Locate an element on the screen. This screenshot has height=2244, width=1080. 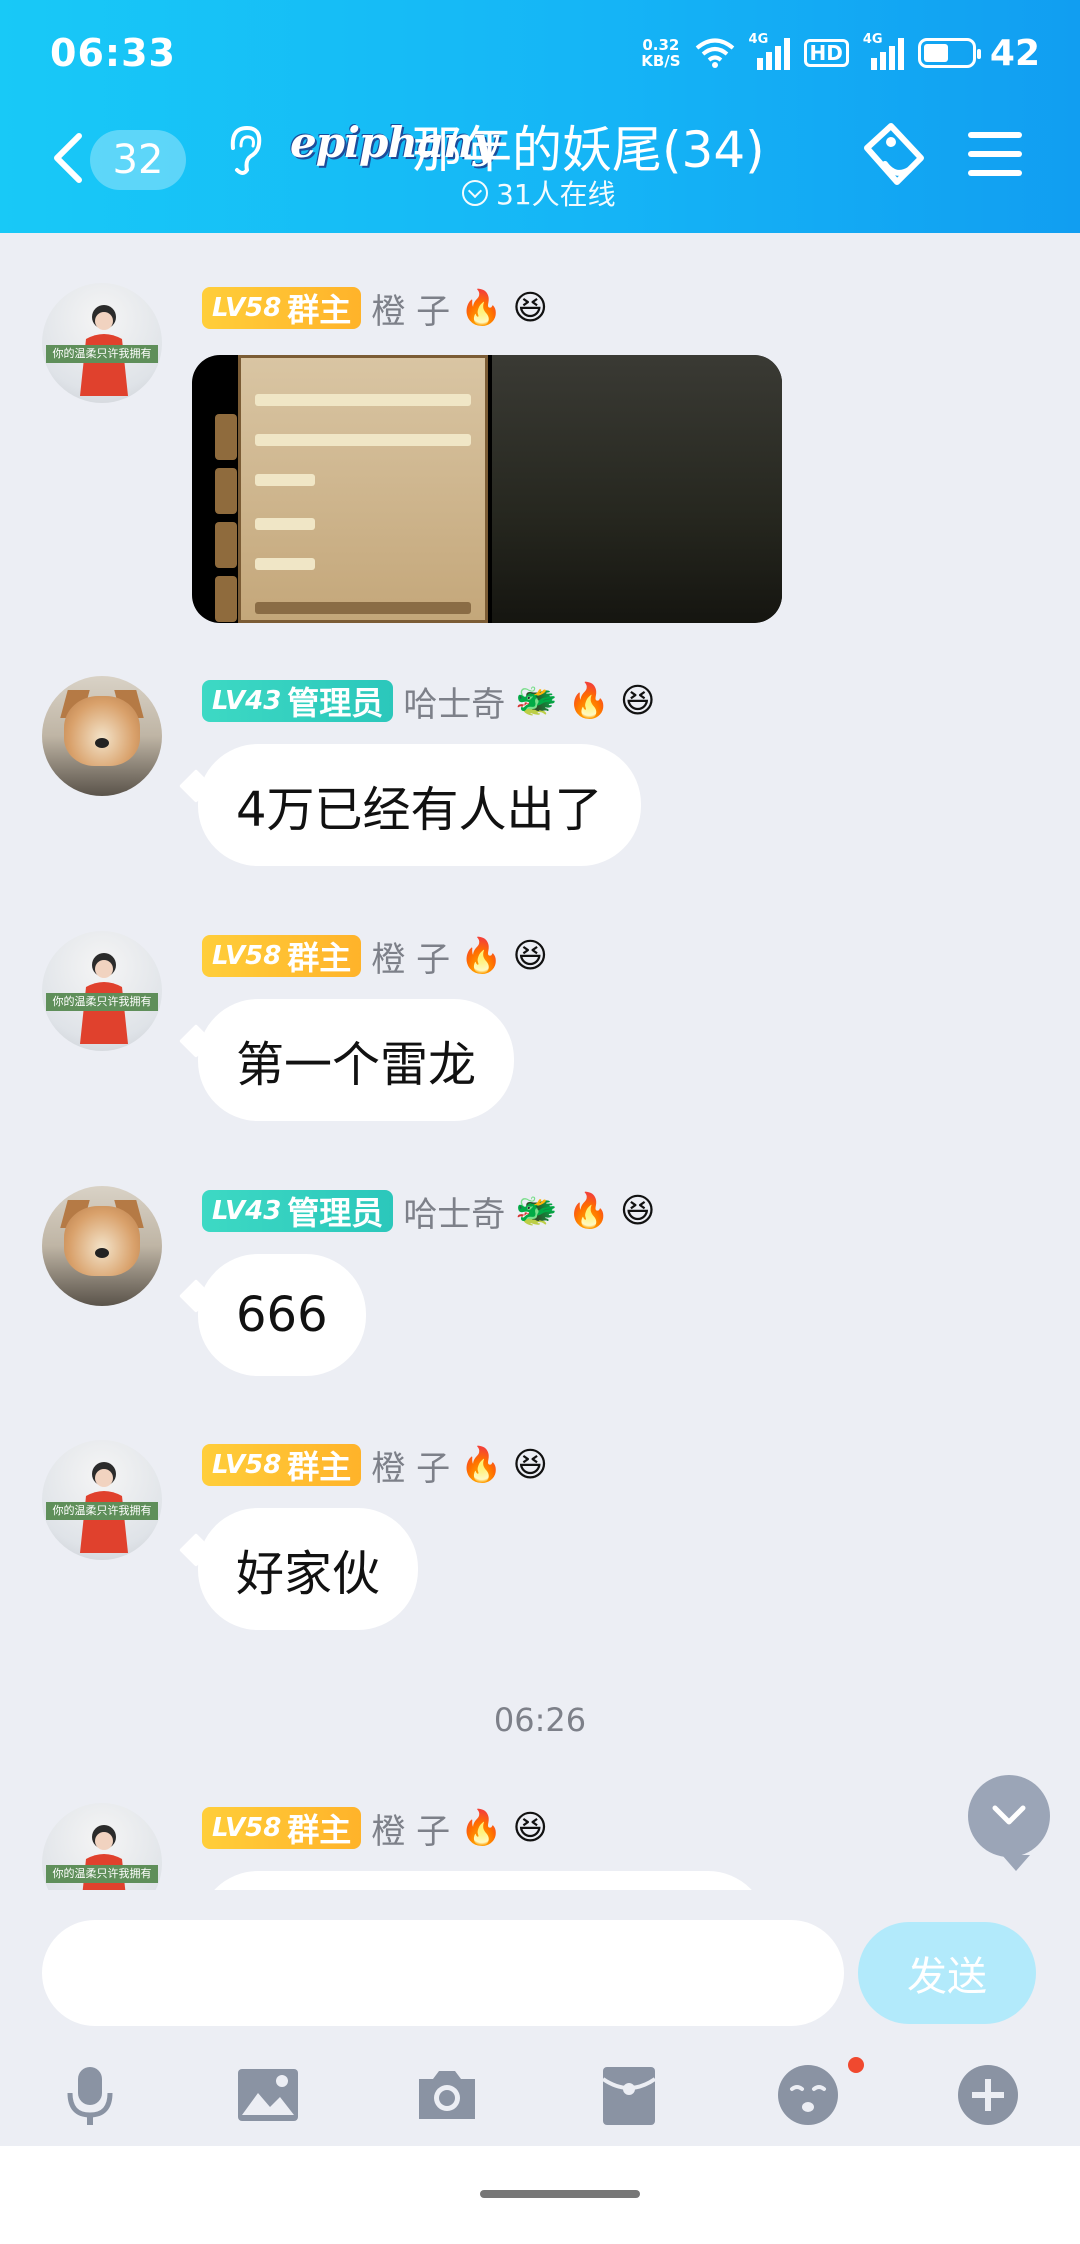
message-bubble: 好家伙 is located at coordinates (308, 1569).